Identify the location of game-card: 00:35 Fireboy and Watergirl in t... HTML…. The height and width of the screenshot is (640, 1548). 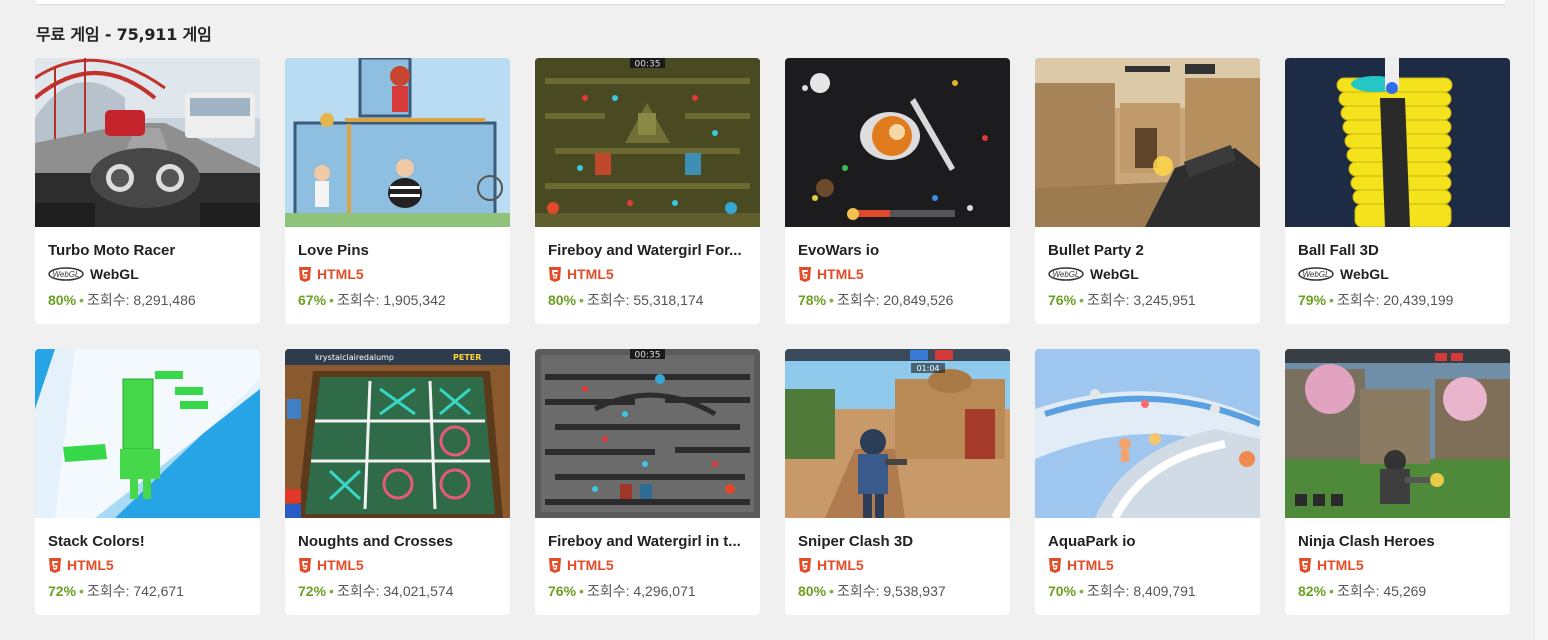
(647, 482).